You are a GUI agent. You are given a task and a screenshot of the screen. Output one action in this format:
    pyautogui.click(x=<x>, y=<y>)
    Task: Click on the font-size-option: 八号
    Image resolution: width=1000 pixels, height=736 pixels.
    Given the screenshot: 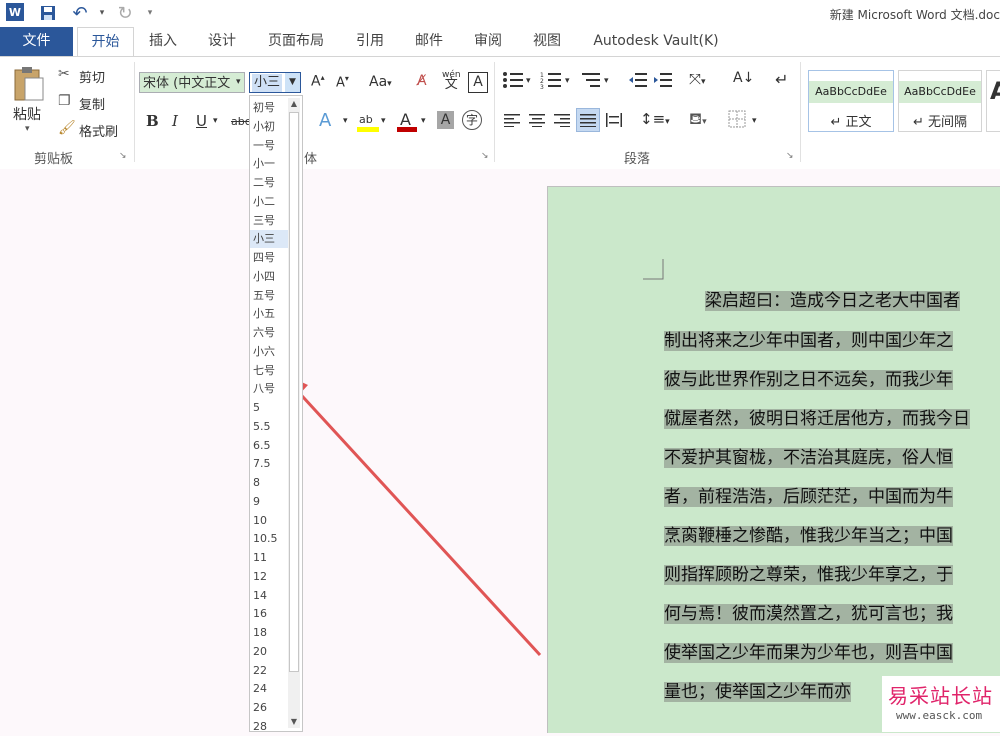 What is the action you would take?
    pyautogui.click(x=269, y=389)
    